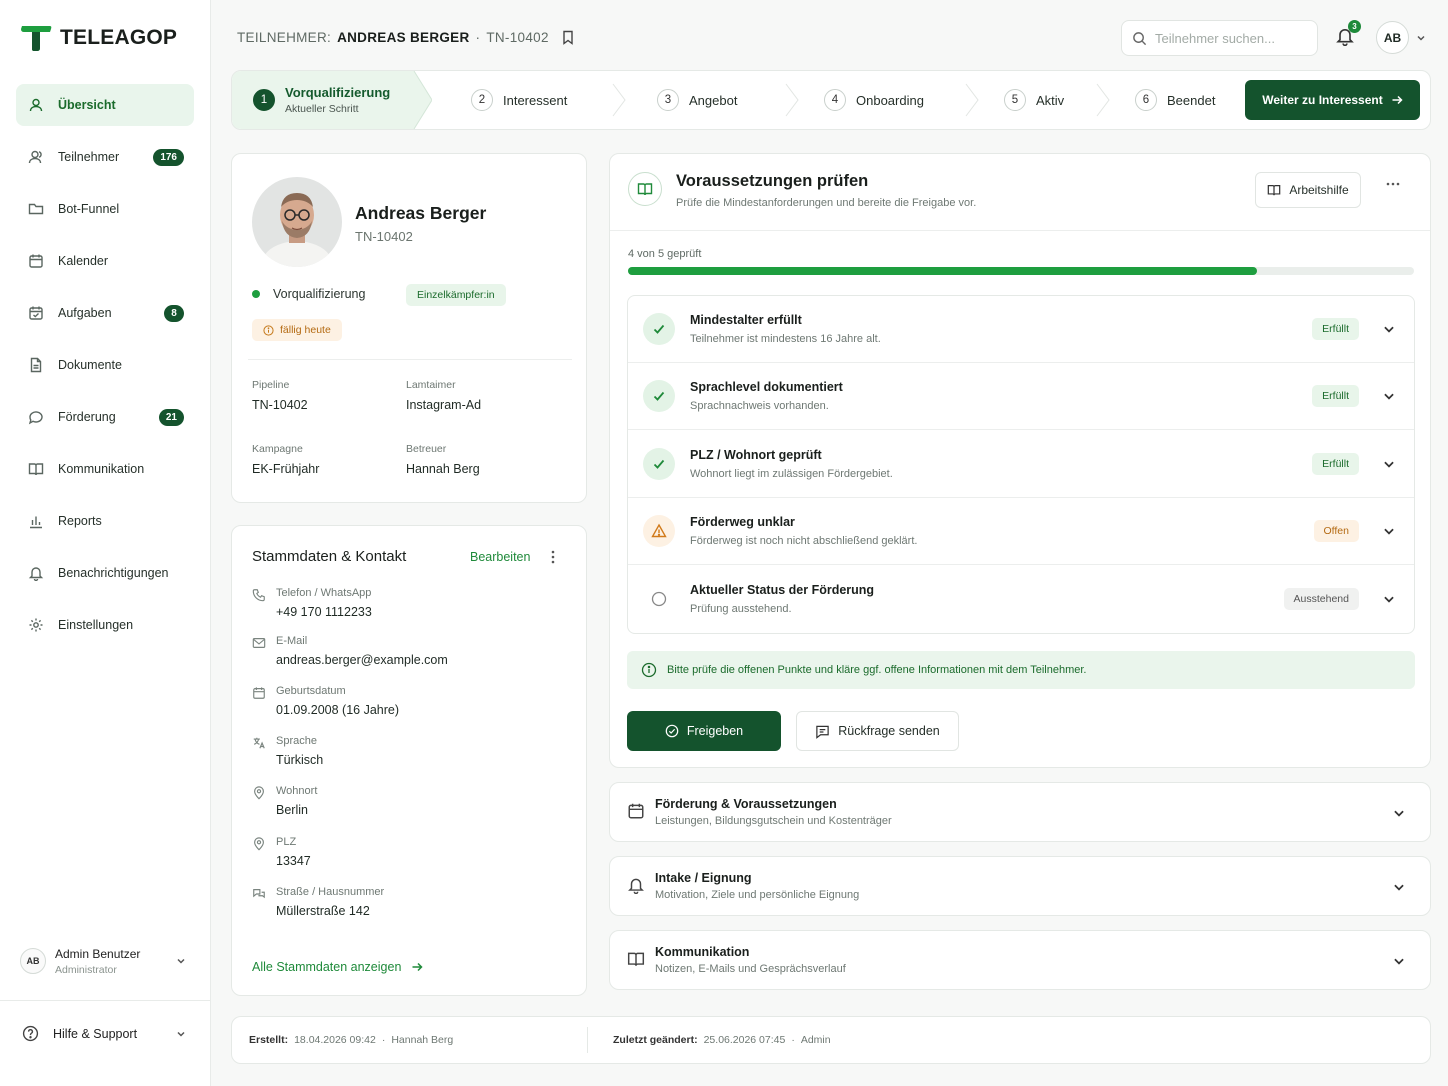  I want to click on sidebar-item-benachrichtigungen: Benachrichtigungen, so click(105, 573).